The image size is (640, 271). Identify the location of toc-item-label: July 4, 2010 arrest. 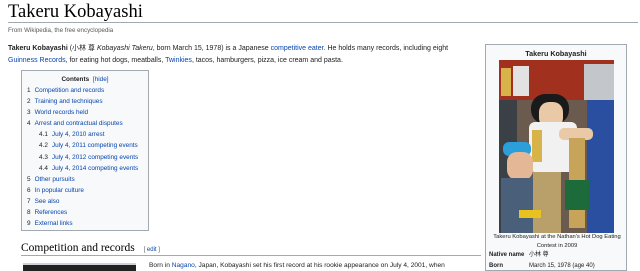
(78, 134).